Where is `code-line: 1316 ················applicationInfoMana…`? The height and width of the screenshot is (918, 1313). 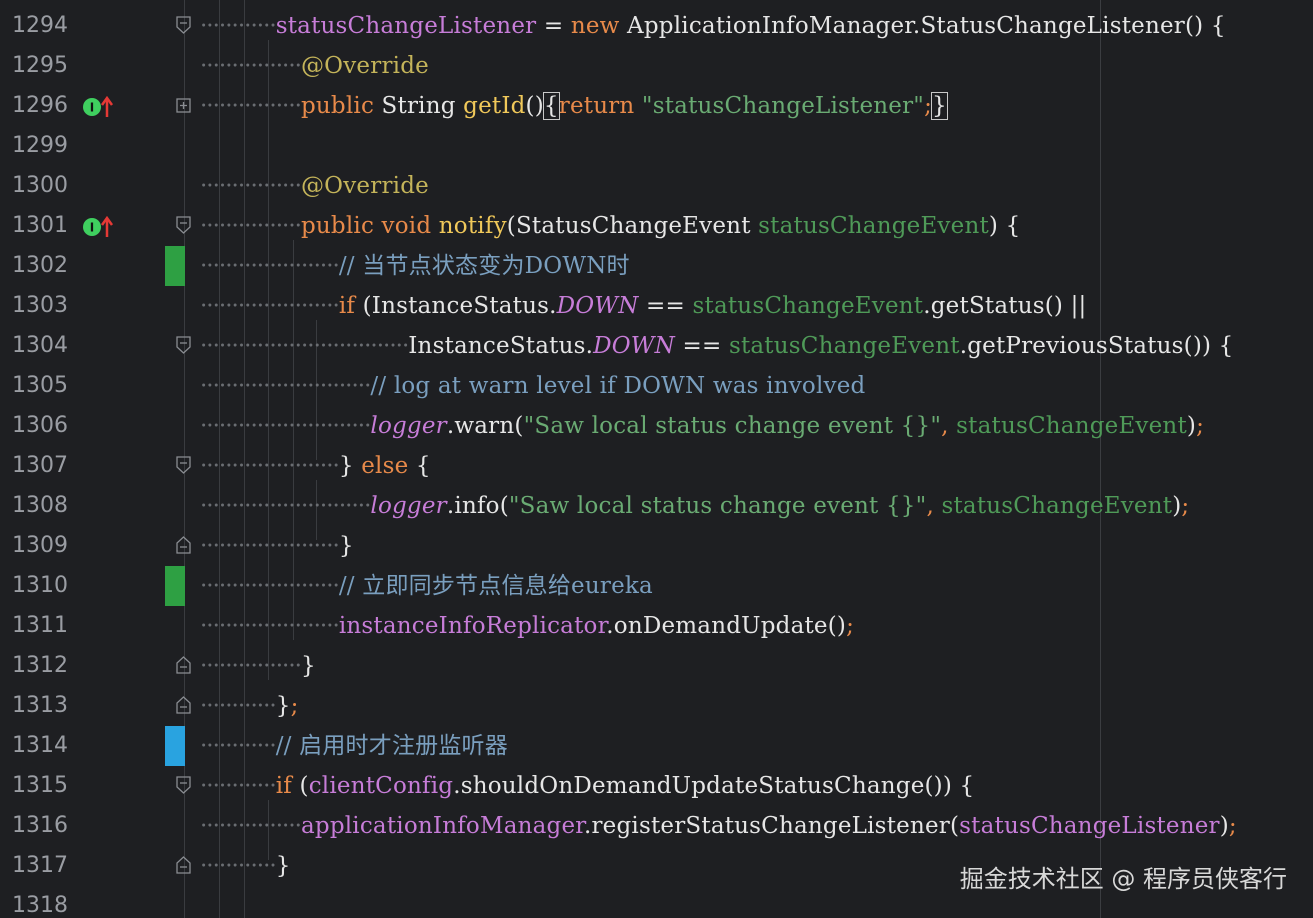 code-line: 1316 ················applicationInfoMana… is located at coordinates (656, 826).